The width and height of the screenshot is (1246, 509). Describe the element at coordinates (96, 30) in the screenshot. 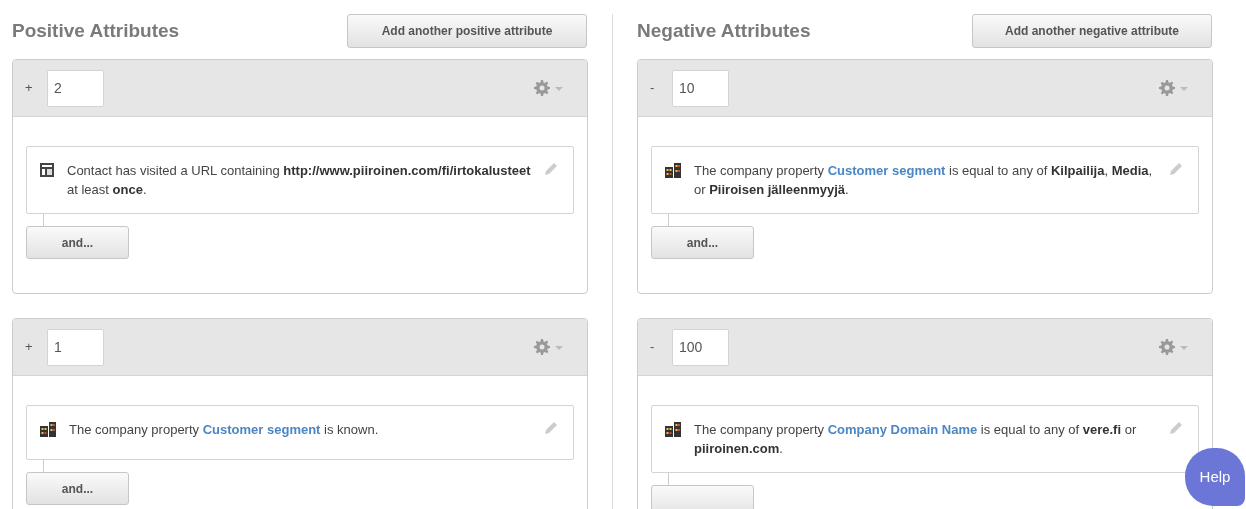

I see `section-title: Positive Attributes` at that location.